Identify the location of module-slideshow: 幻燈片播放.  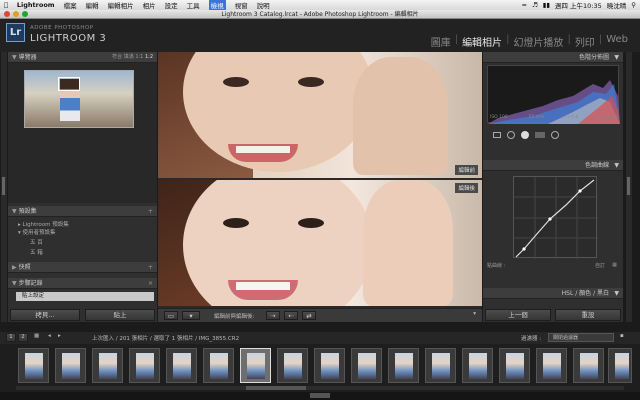
(538, 41).